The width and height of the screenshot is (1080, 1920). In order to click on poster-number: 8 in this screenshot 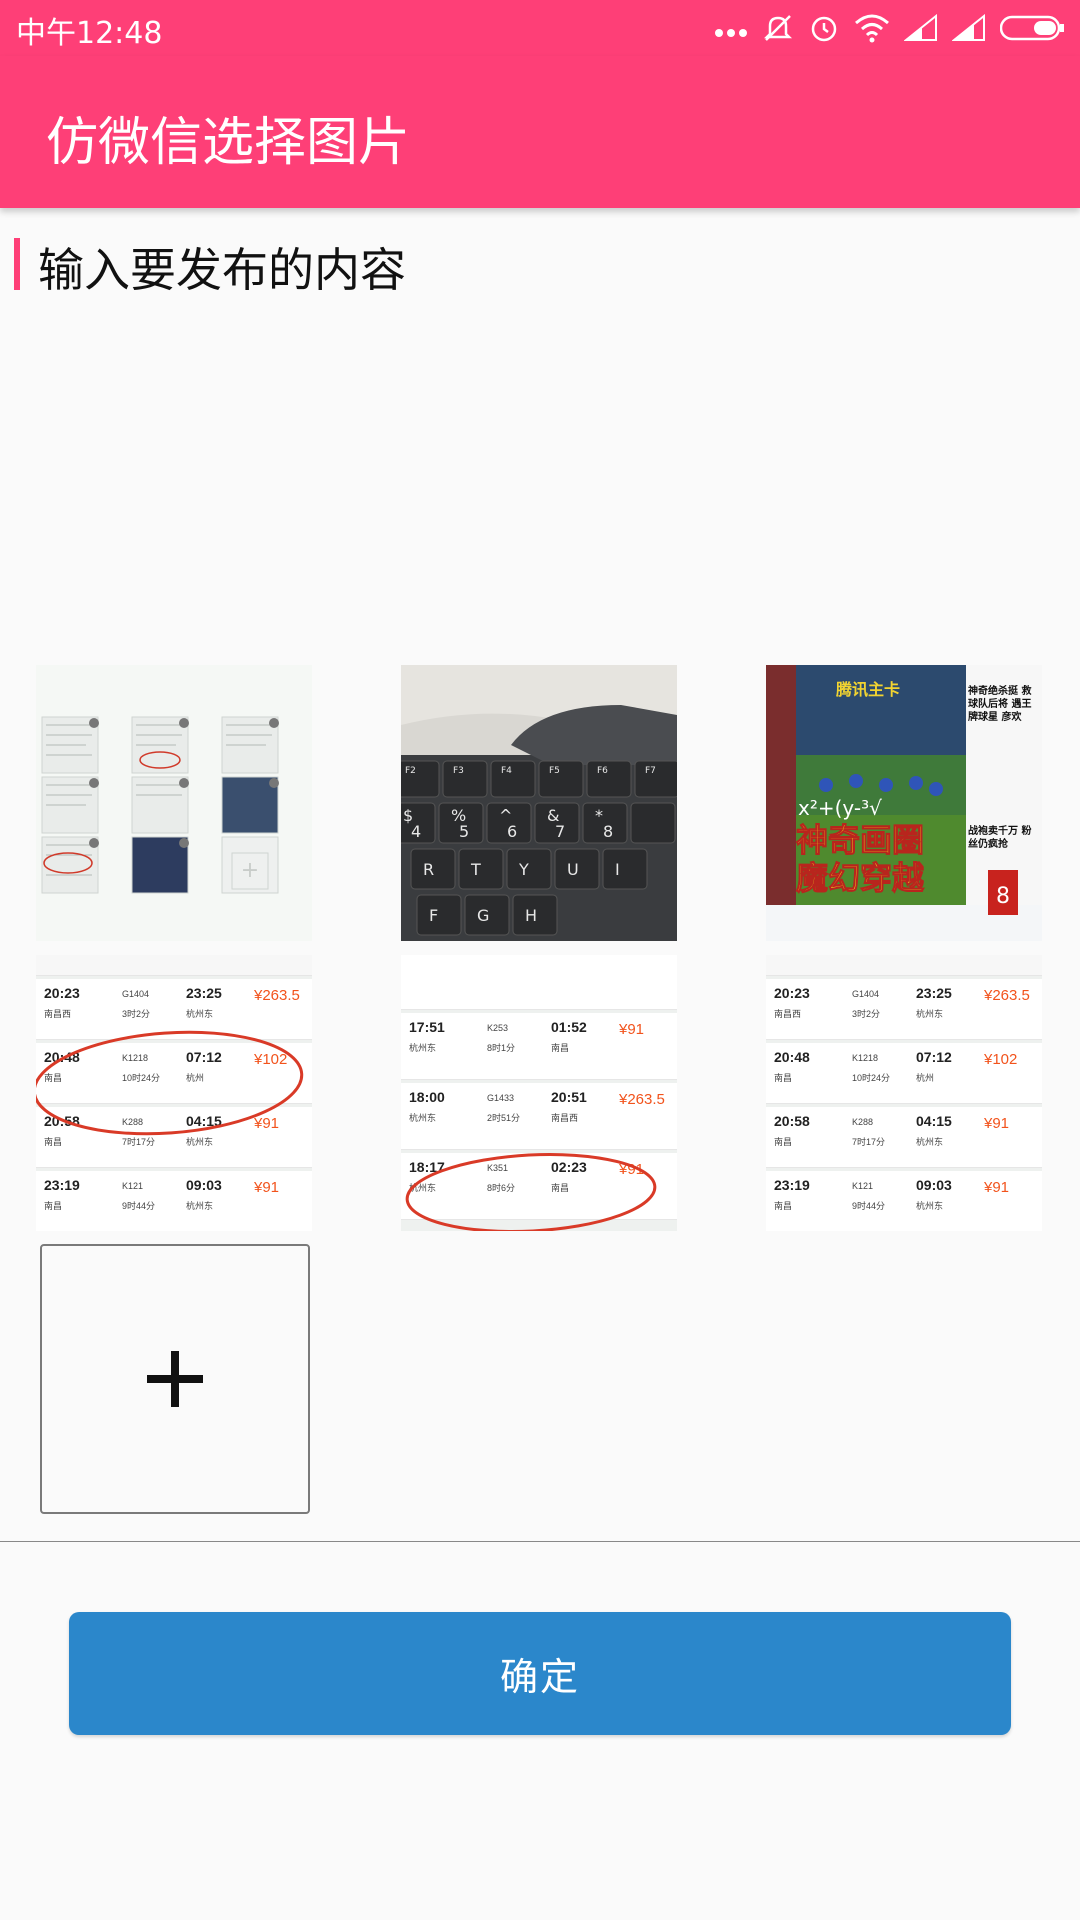, I will do `click(1003, 896)`.